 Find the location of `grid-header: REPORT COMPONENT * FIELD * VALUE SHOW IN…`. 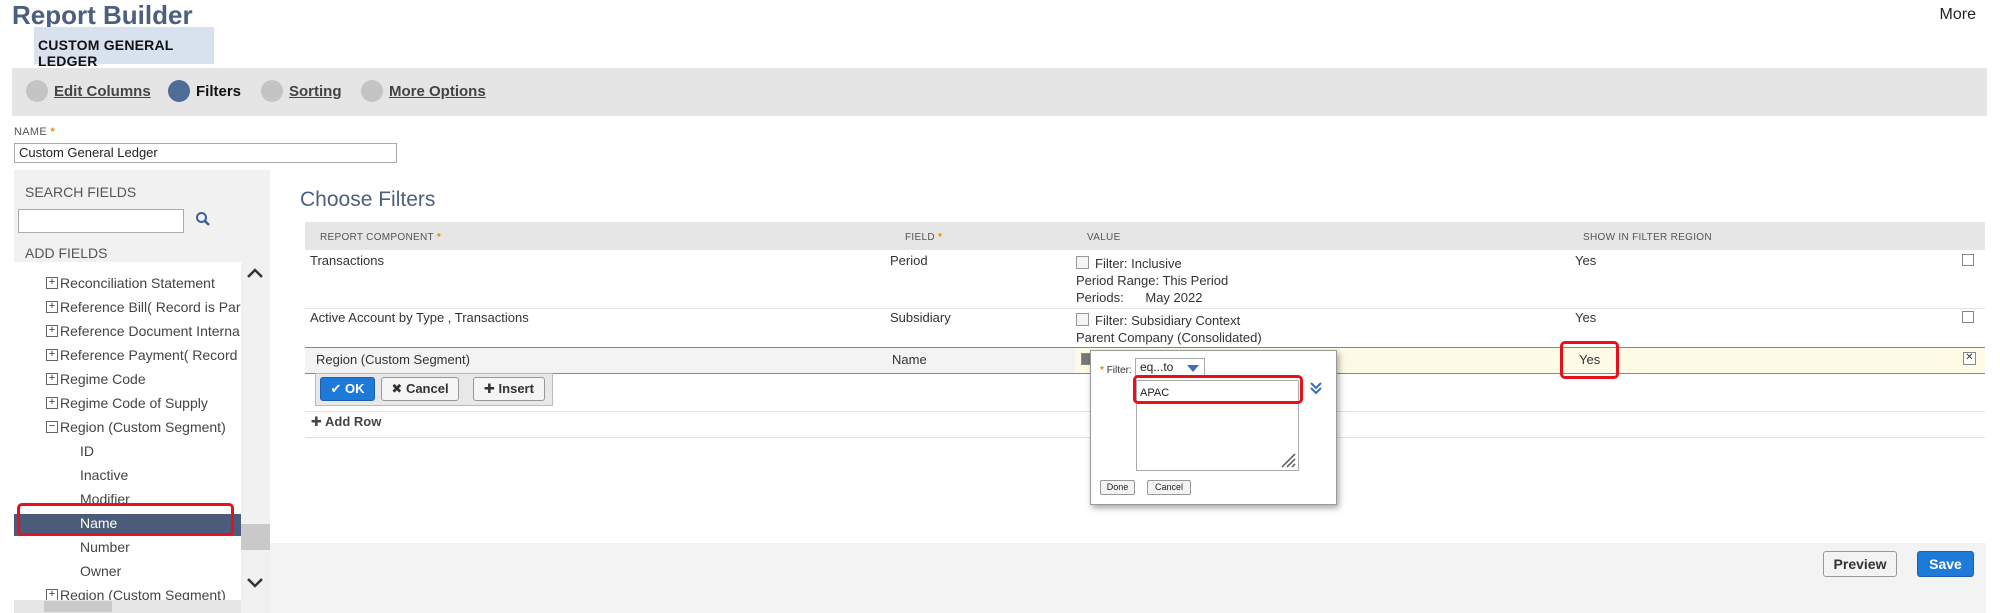

grid-header: REPORT COMPONENT * FIELD * VALUE SHOW IN… is located at coordinates (1145, 236).